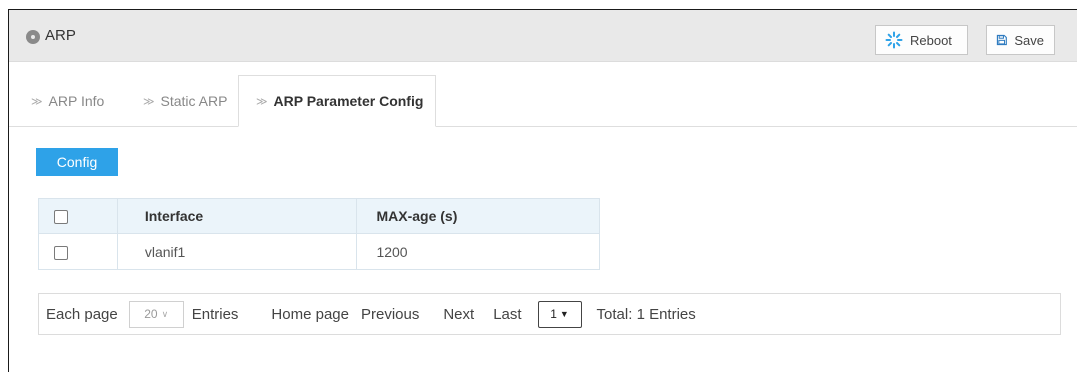 This screenshot has width=1077, height=372. Describe the element at coordinates (61, 252) in the screenshot. I see `row-checkbox` at that location.